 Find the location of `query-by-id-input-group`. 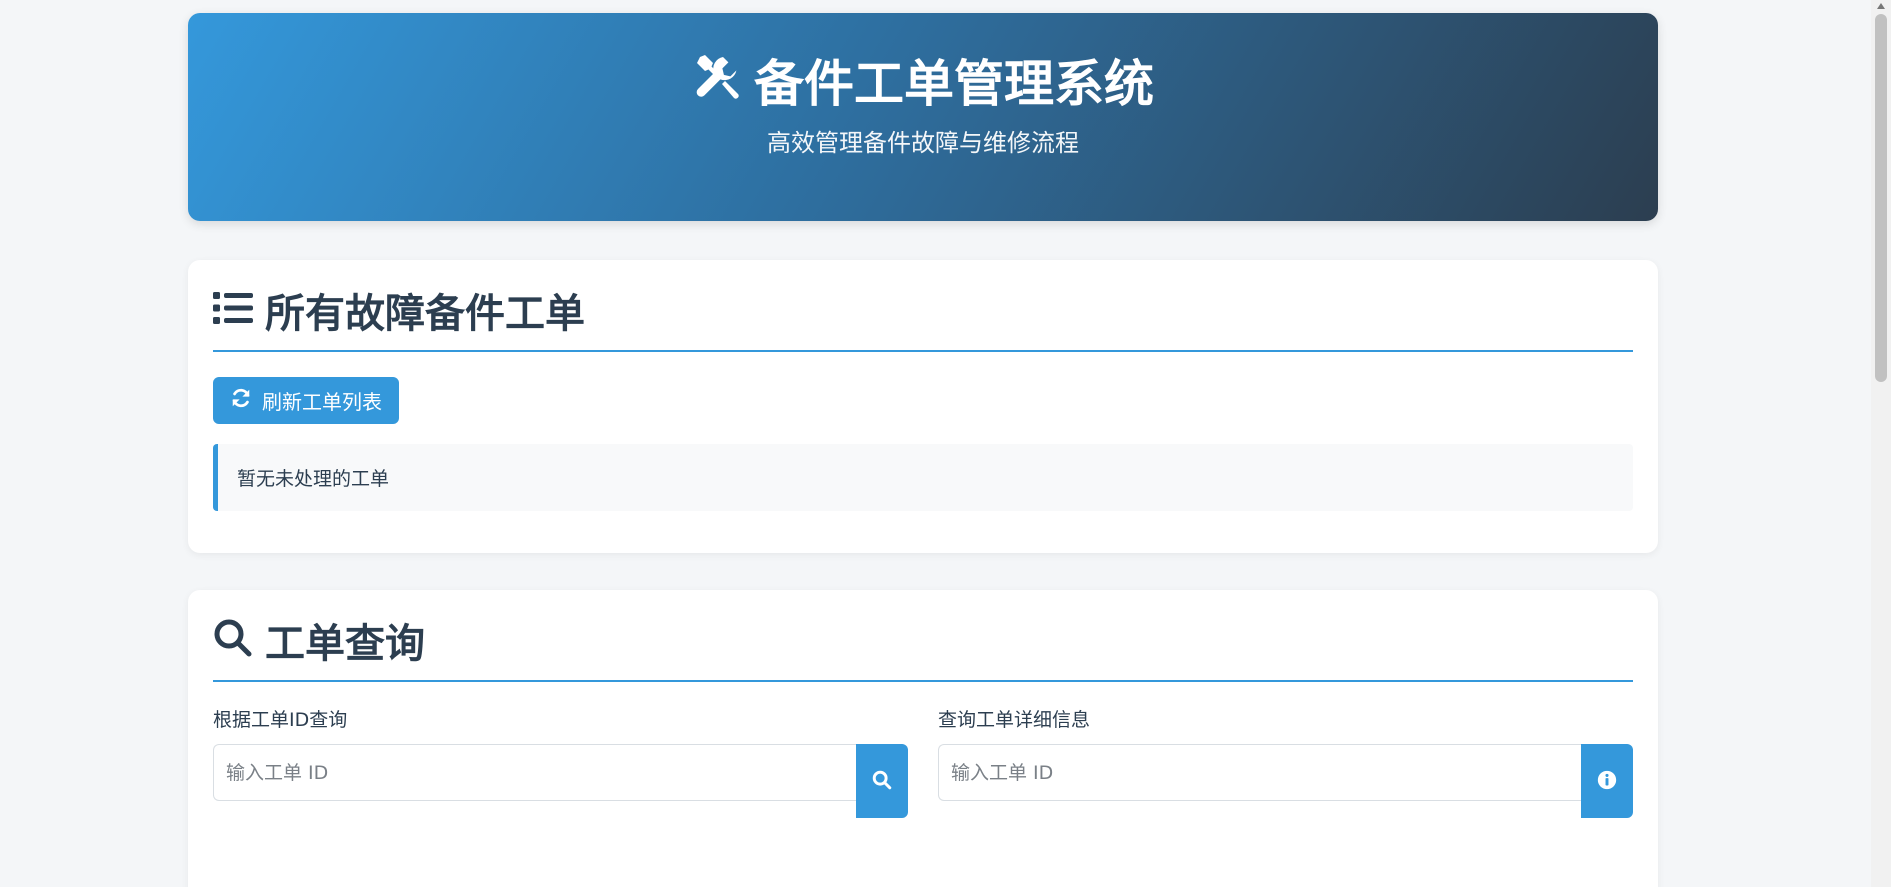

query-by-id-input-group is located at coordinates (560, 781).